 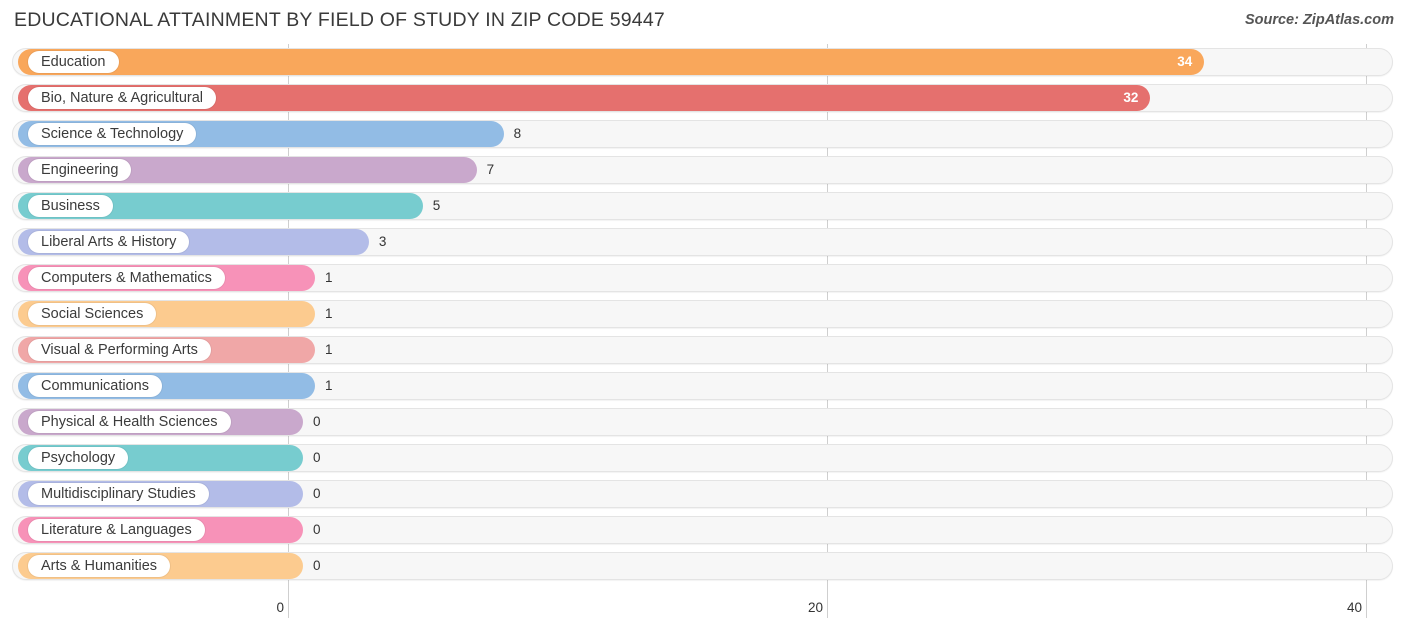 What do you see at coordinates (129, 422) in the screenshot?
I see `category-label: Physical & Health Sciences` at bounding box center [129, 422].